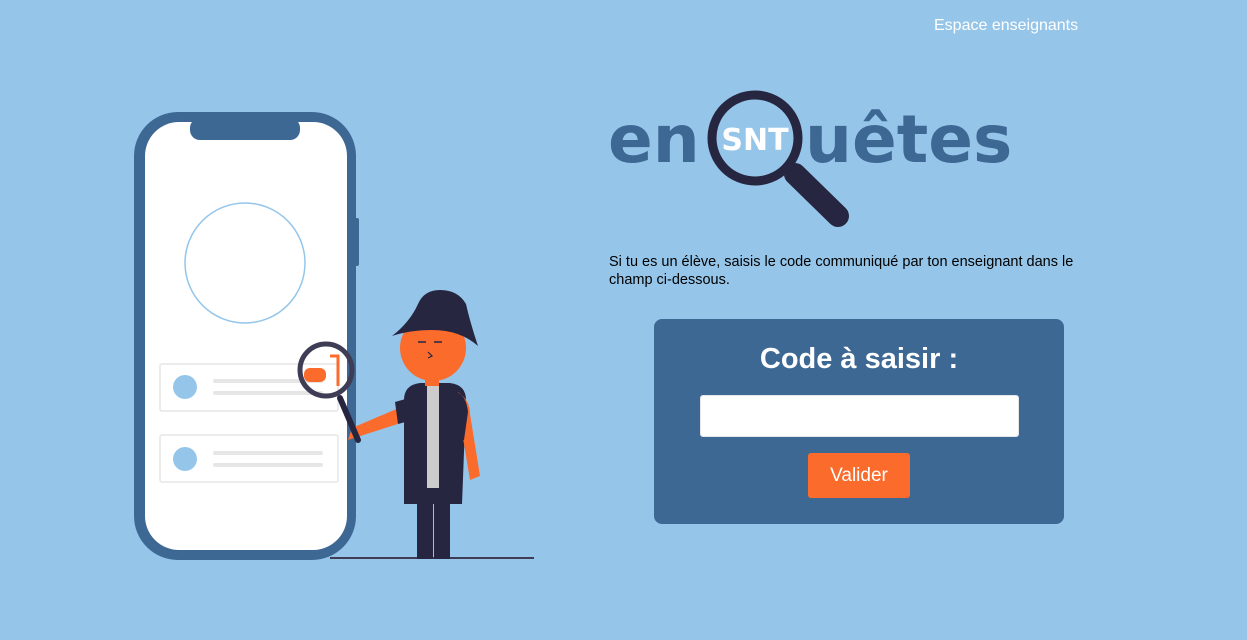 This screenshot has height=640, width=1247. I want to click on code-entry-panel: Code à saisir : Valider, so click(859, 421).